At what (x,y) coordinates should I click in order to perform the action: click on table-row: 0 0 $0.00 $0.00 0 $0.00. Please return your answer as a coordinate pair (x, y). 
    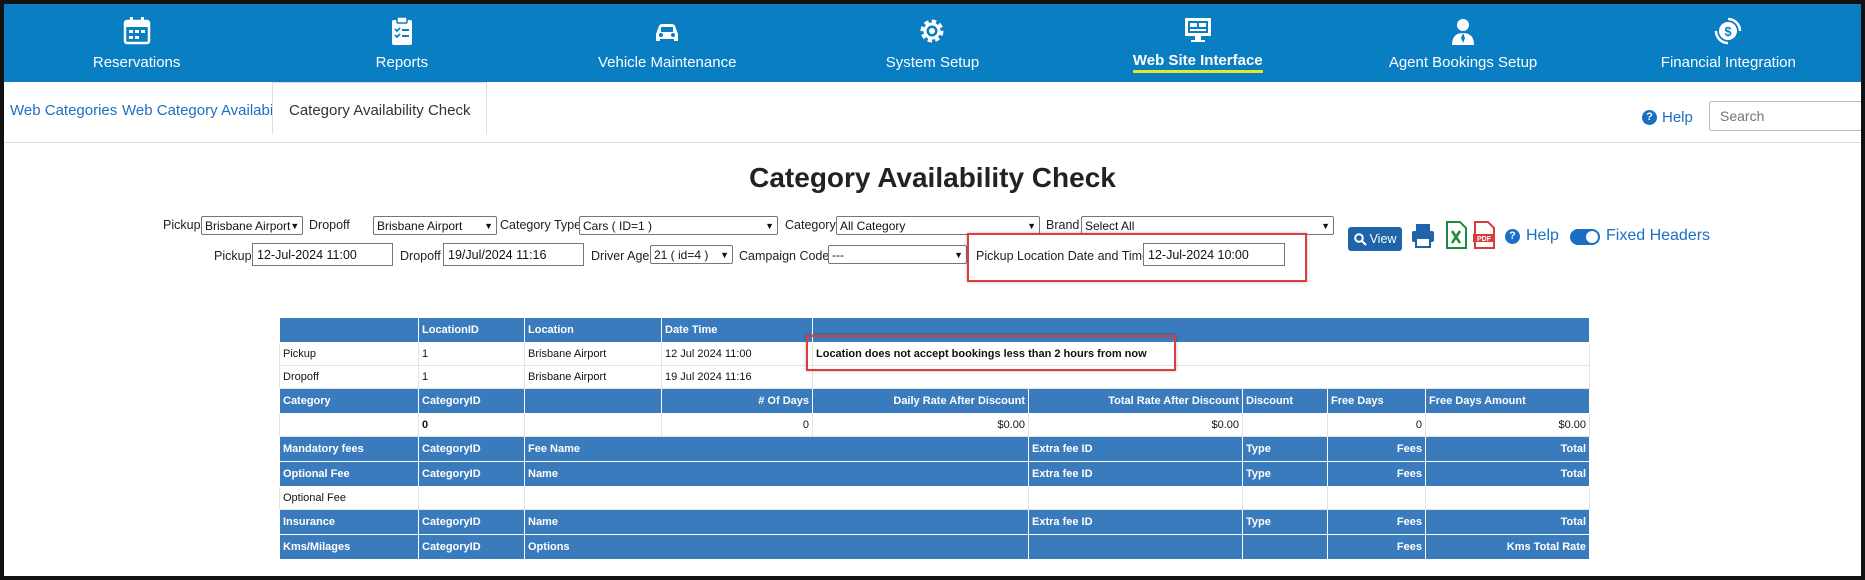
    Looking at the image, I should click on (935, 425).